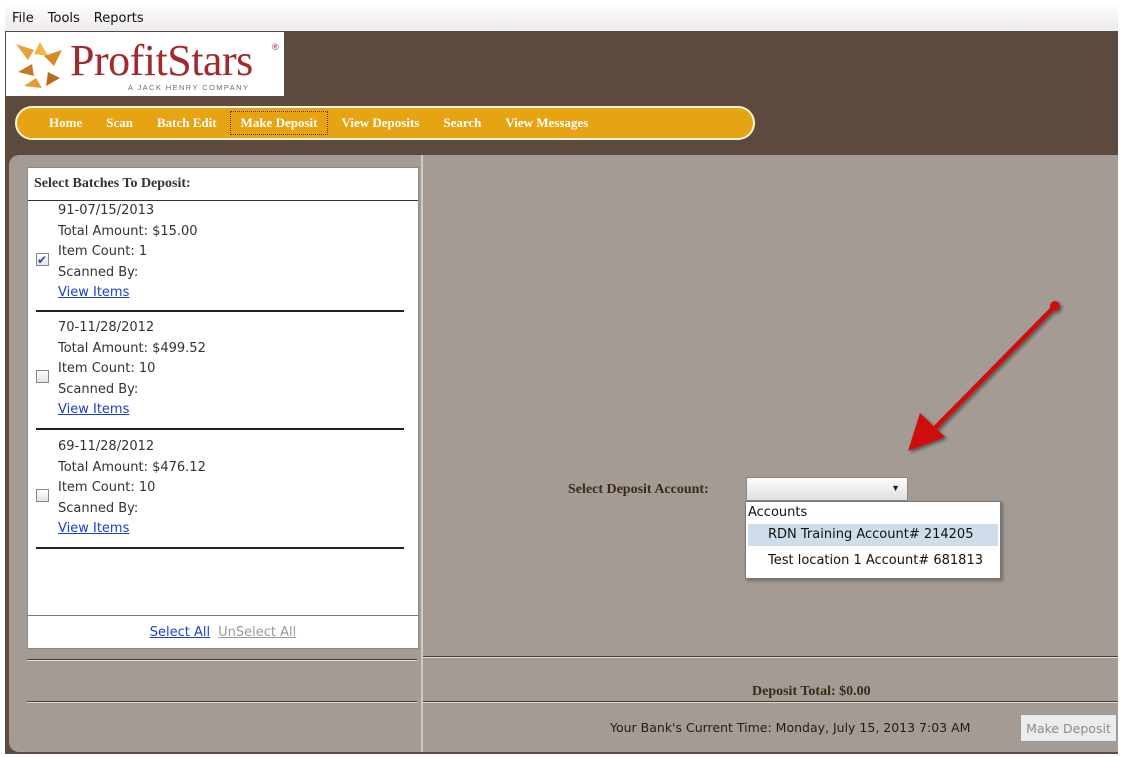  Describe the element at coordinates (132, 467) in the screenshot. I see `batch-total-amount: Total Amount: $476.12` at that location.